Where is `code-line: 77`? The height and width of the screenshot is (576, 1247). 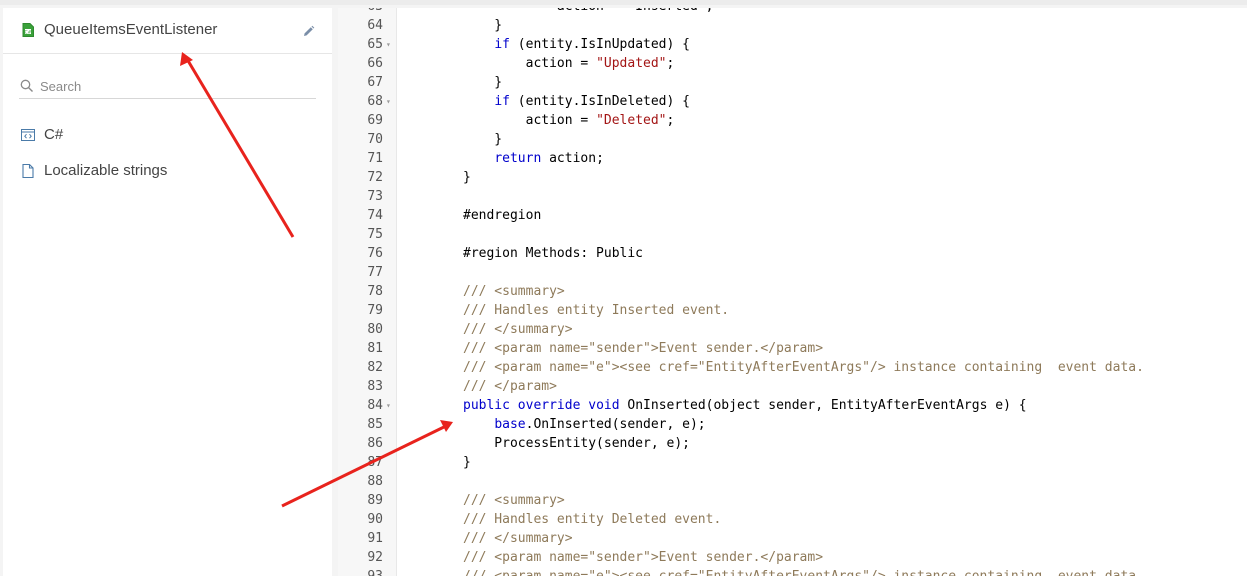
code-line: 77 is located at coordinates (792, 272).